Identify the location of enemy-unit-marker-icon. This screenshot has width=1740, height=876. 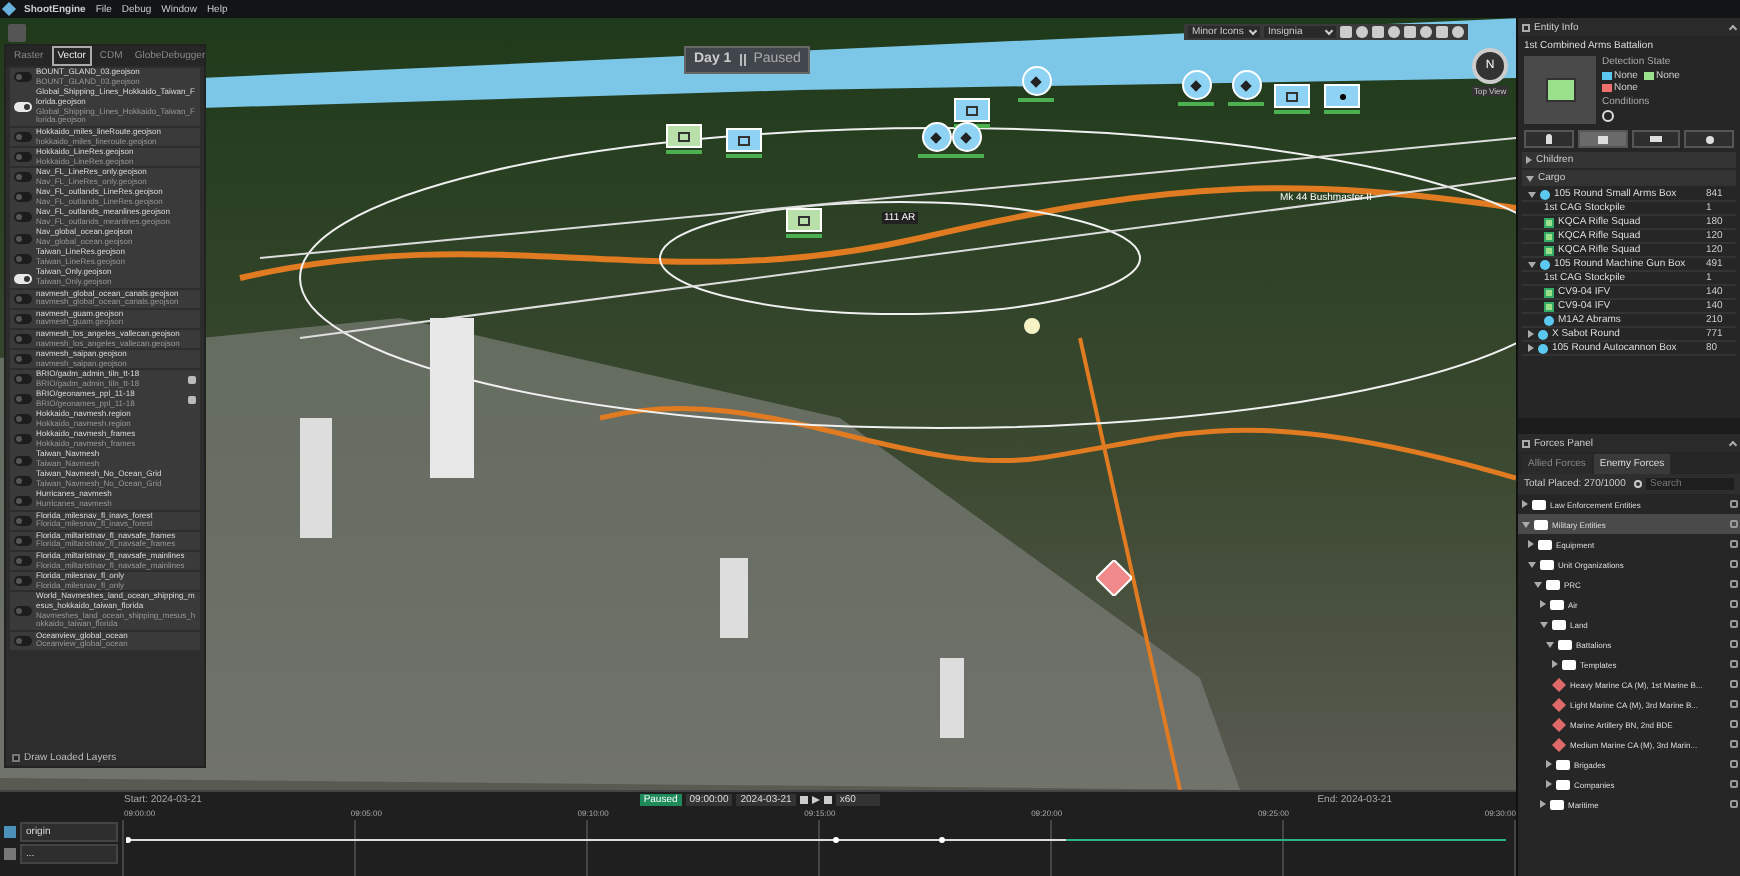
(1114, 578).